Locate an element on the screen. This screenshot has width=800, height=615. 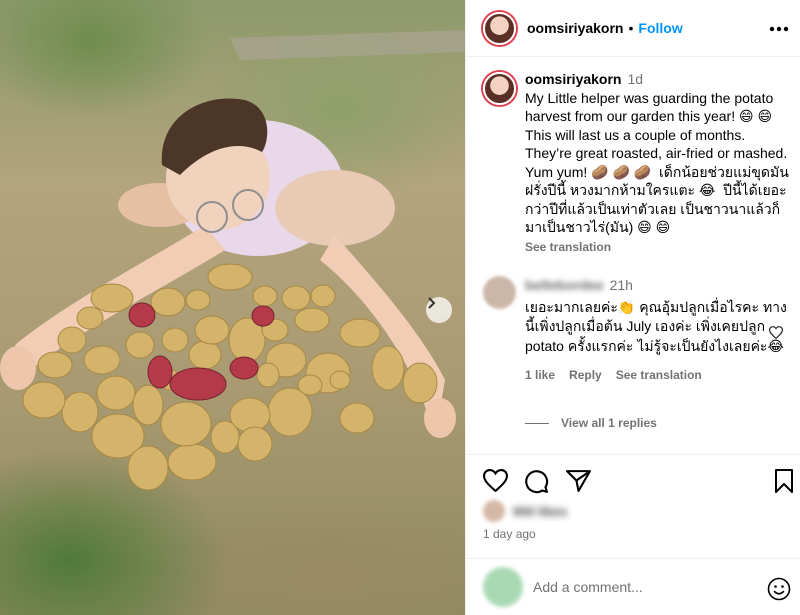
comment-like-heart-icon is located at coordinates (776, 335).